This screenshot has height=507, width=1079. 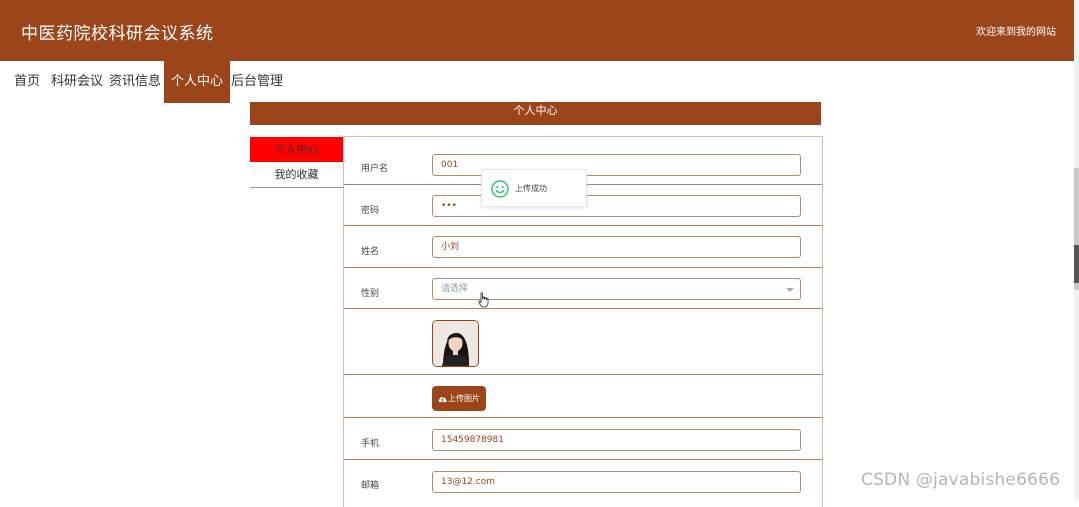 I want to click on form-row-email: 邮箱 13@12.com, so click(x=583, y=482).